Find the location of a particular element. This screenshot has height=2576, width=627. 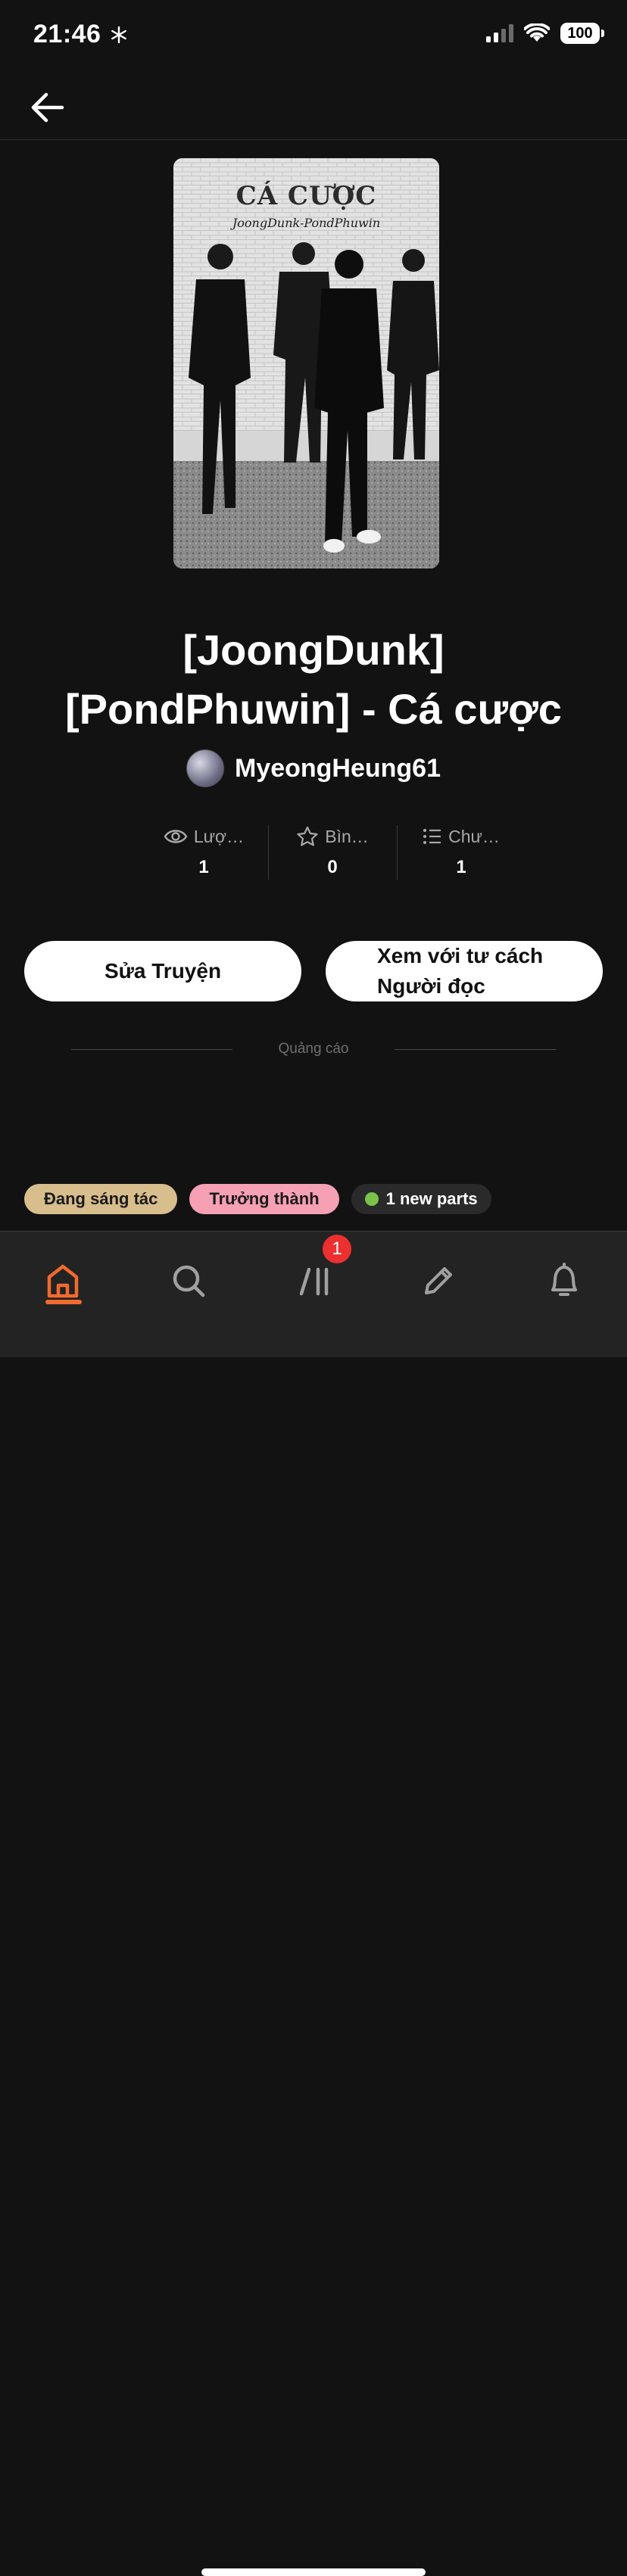

library-badge: 1 is located at coordinates (337, 1249).